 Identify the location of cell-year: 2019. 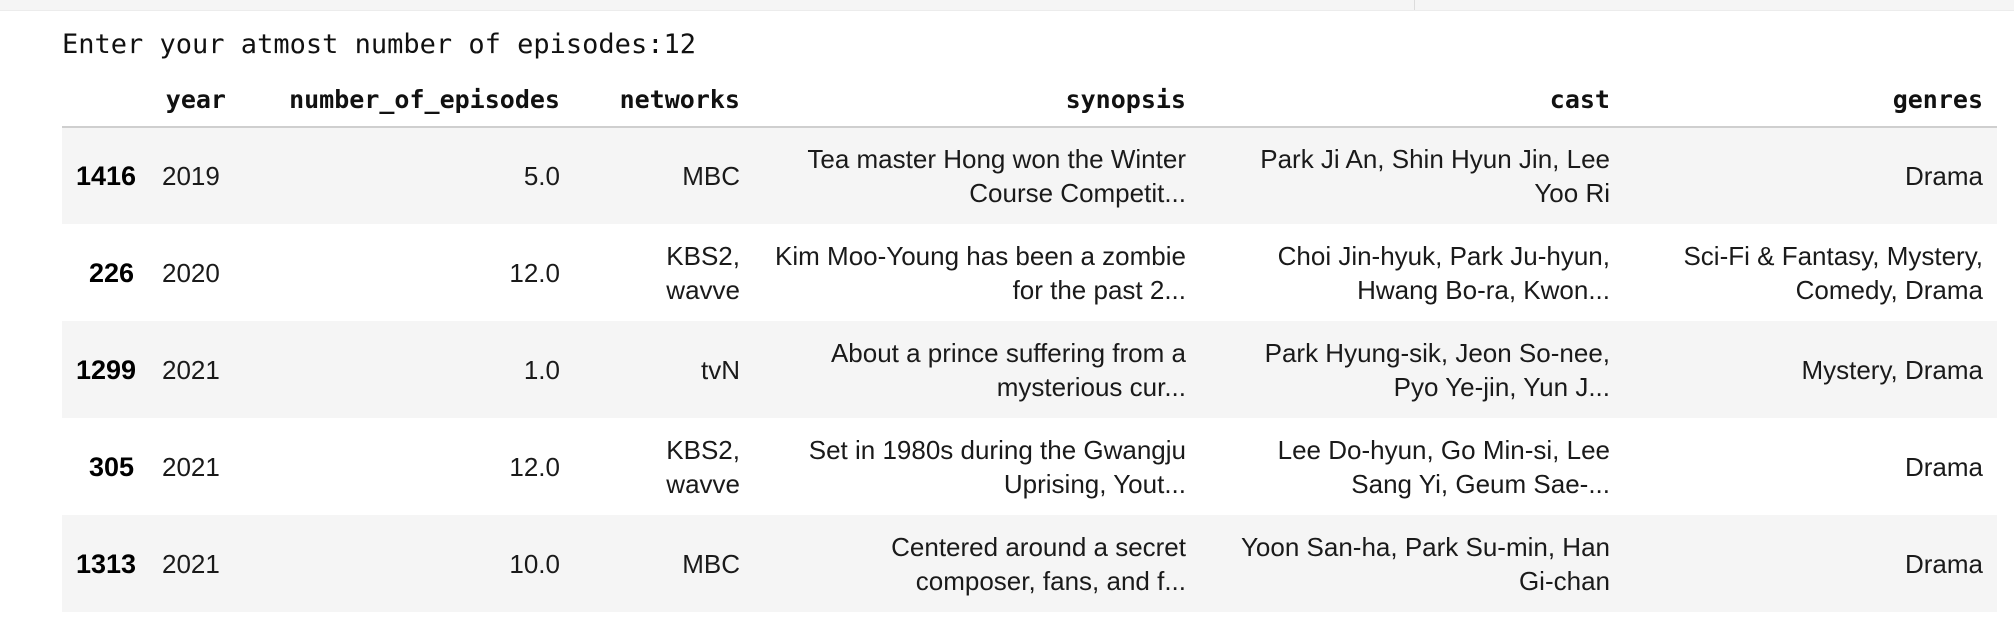
(191, 176).